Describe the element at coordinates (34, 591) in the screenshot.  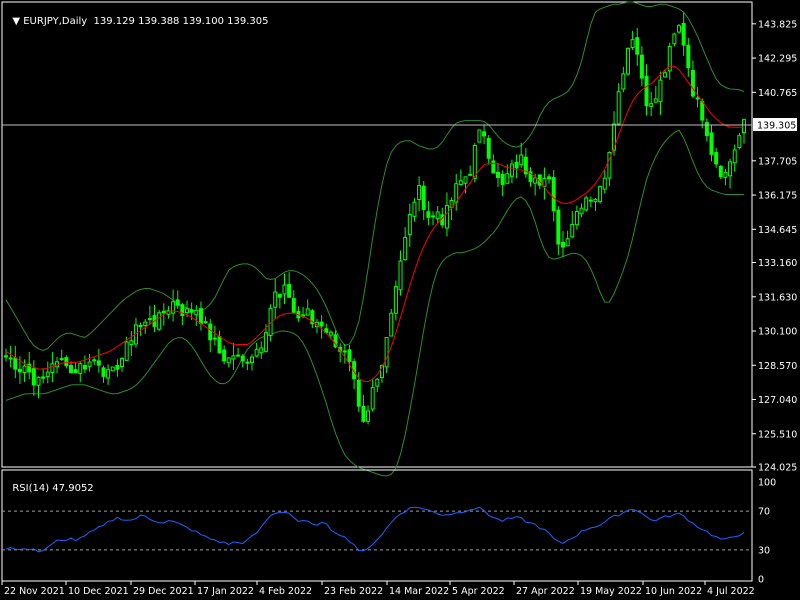
I see `time-tick-label: 22 Nov 2021` at that location.